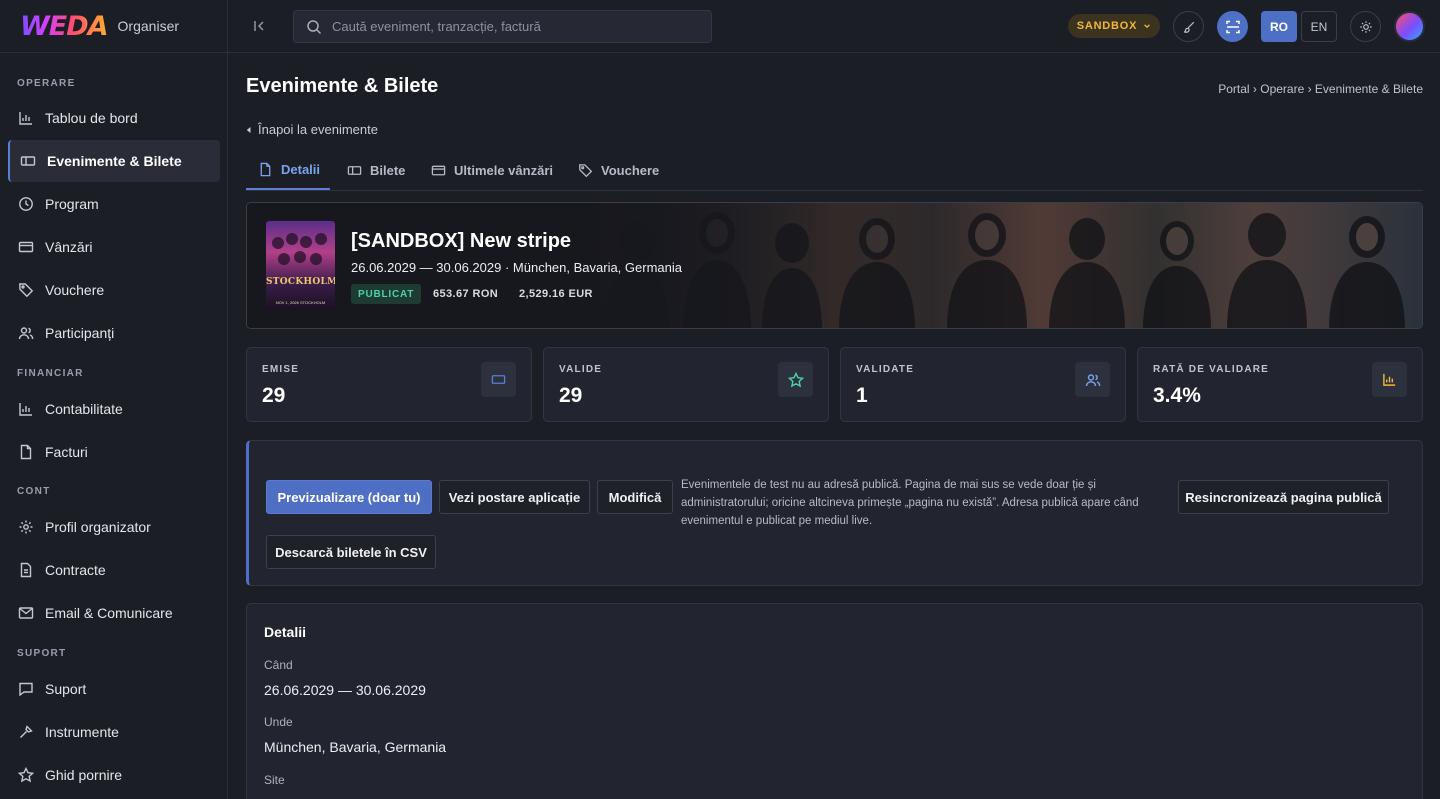 The width and height of the screenshot is (1440, 799). I want to click on tab-latest-sales: Ultimele vânzări, so click(492, 170).